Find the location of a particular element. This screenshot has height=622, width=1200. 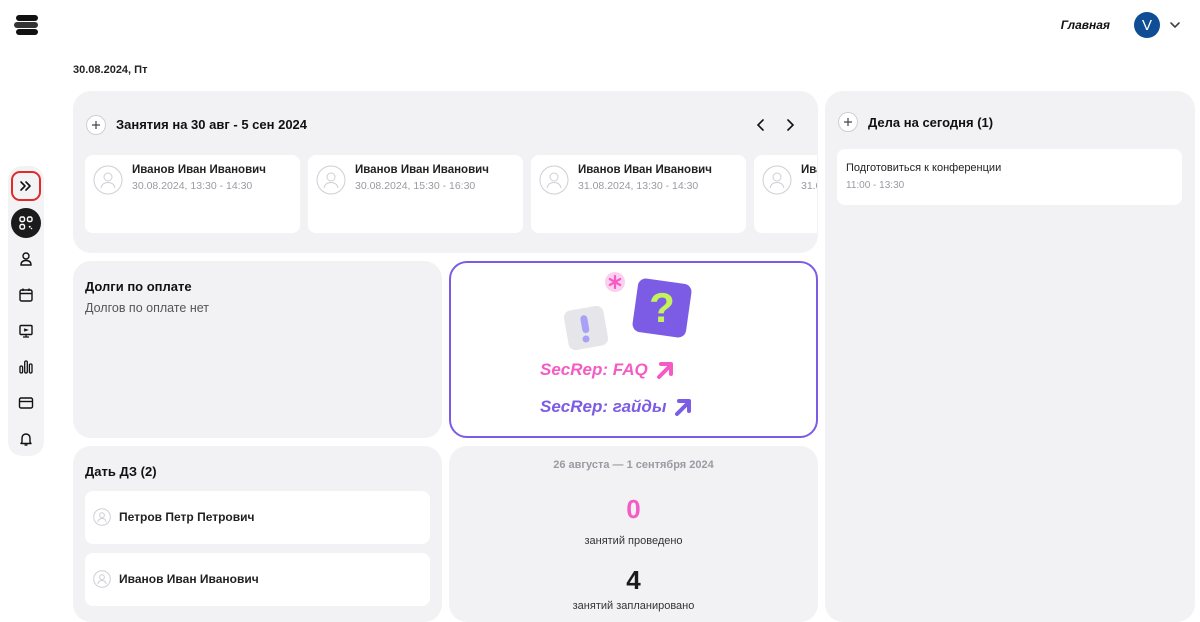

bell-icon is located at coordinates (26, 439).